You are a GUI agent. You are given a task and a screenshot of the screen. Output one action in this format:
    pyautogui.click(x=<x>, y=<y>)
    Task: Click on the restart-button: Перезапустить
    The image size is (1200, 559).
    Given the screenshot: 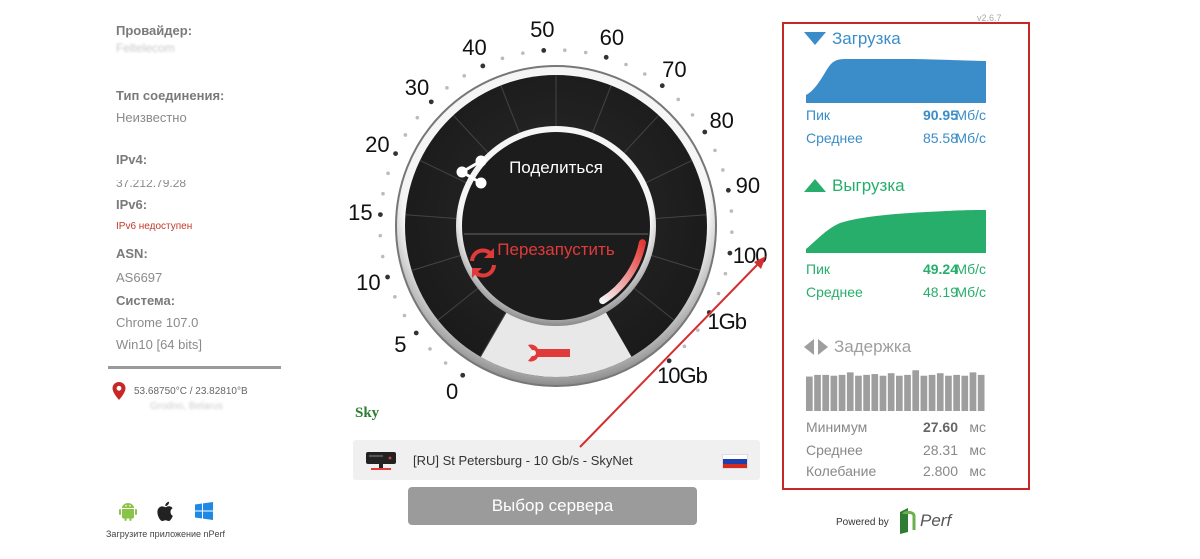 What is the action you would take?
    pyautogui.click(x=556, y=275)
    